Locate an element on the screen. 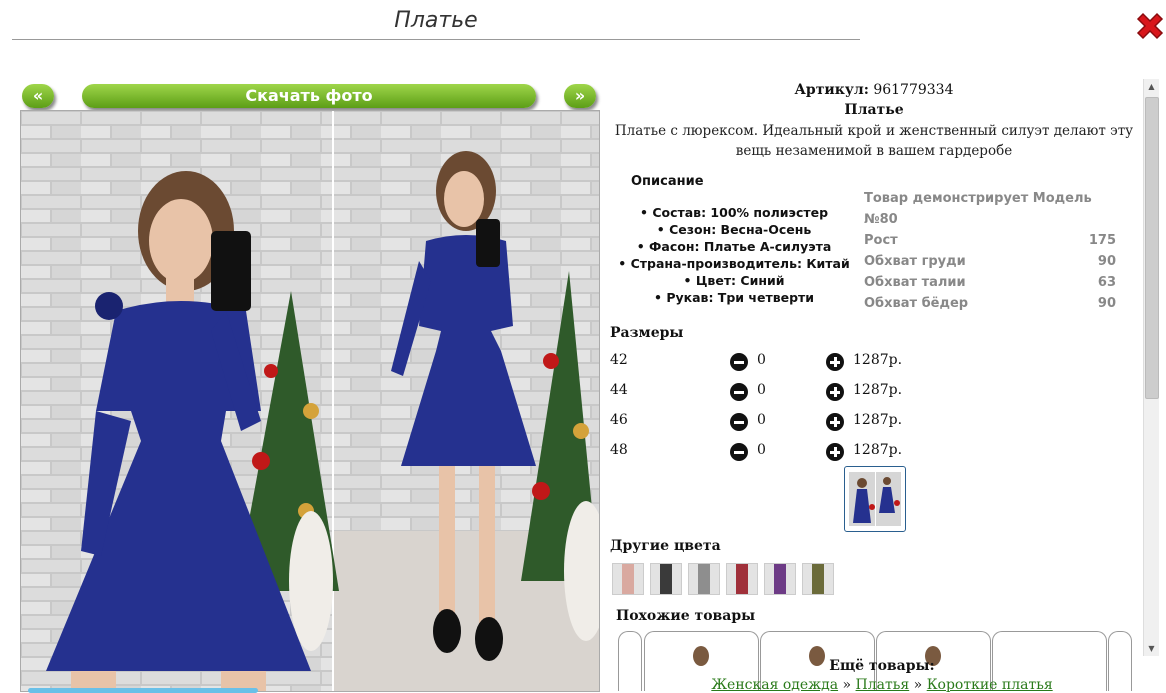 Image resolution: width=1166 pixels, height=693 pixels. model-heading: Товар демонстрирует Модель №80 is located at coordinates (978, 209).